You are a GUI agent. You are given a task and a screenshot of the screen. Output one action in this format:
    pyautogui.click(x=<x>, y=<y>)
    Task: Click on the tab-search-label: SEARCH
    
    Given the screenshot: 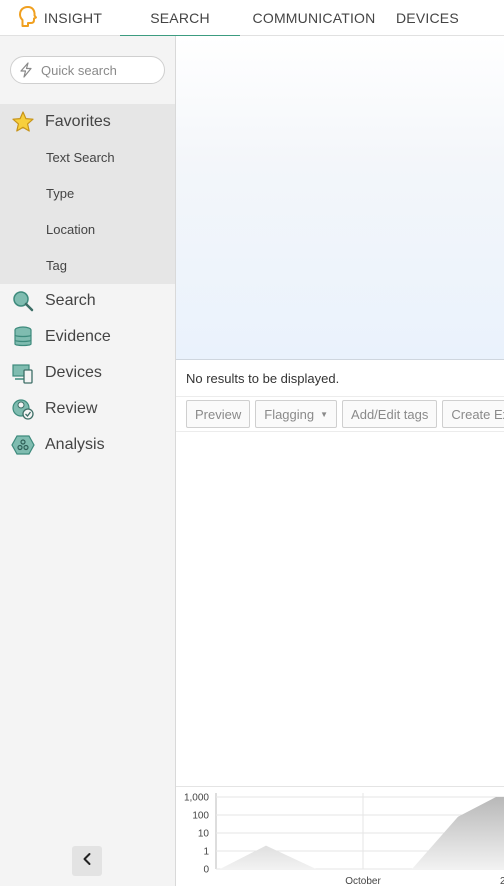 What is the action you would take?
    pyautogui.click(x=180, y=18)
    